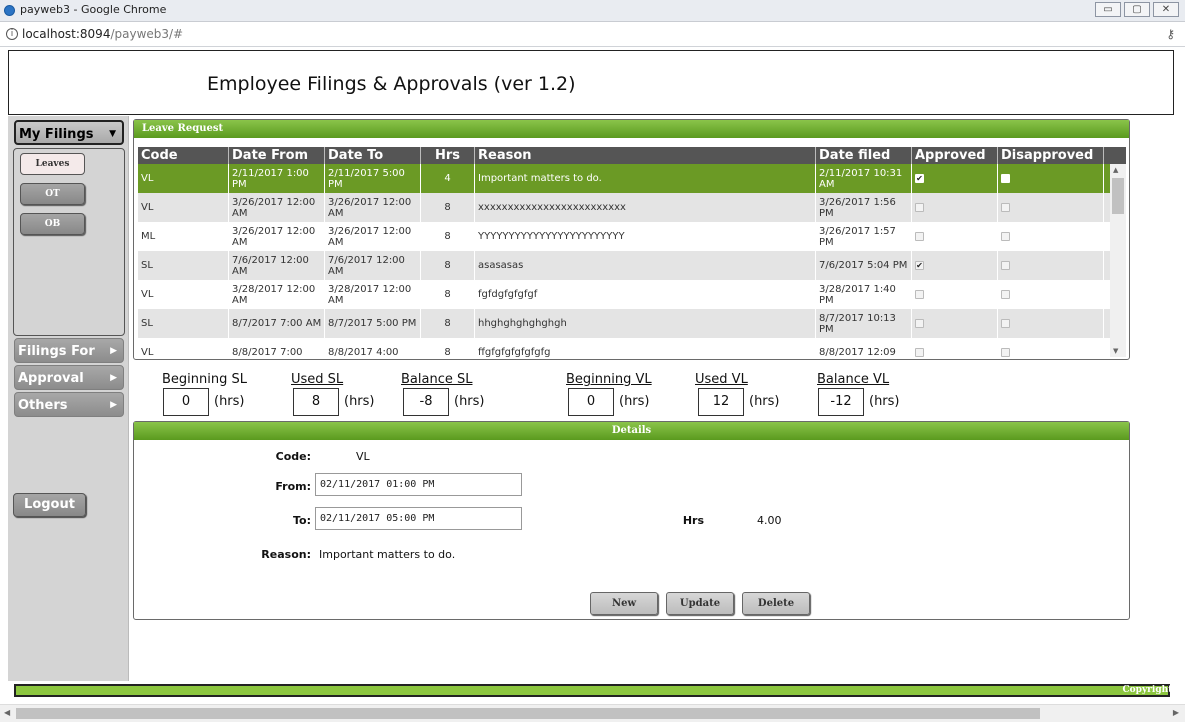 Image resolution: width=1185 pixels, height=722 pixels. Describe the element at coordinates (1115, 170) in the screenshot. I see `scroll-up-icon: ▲` at that location.